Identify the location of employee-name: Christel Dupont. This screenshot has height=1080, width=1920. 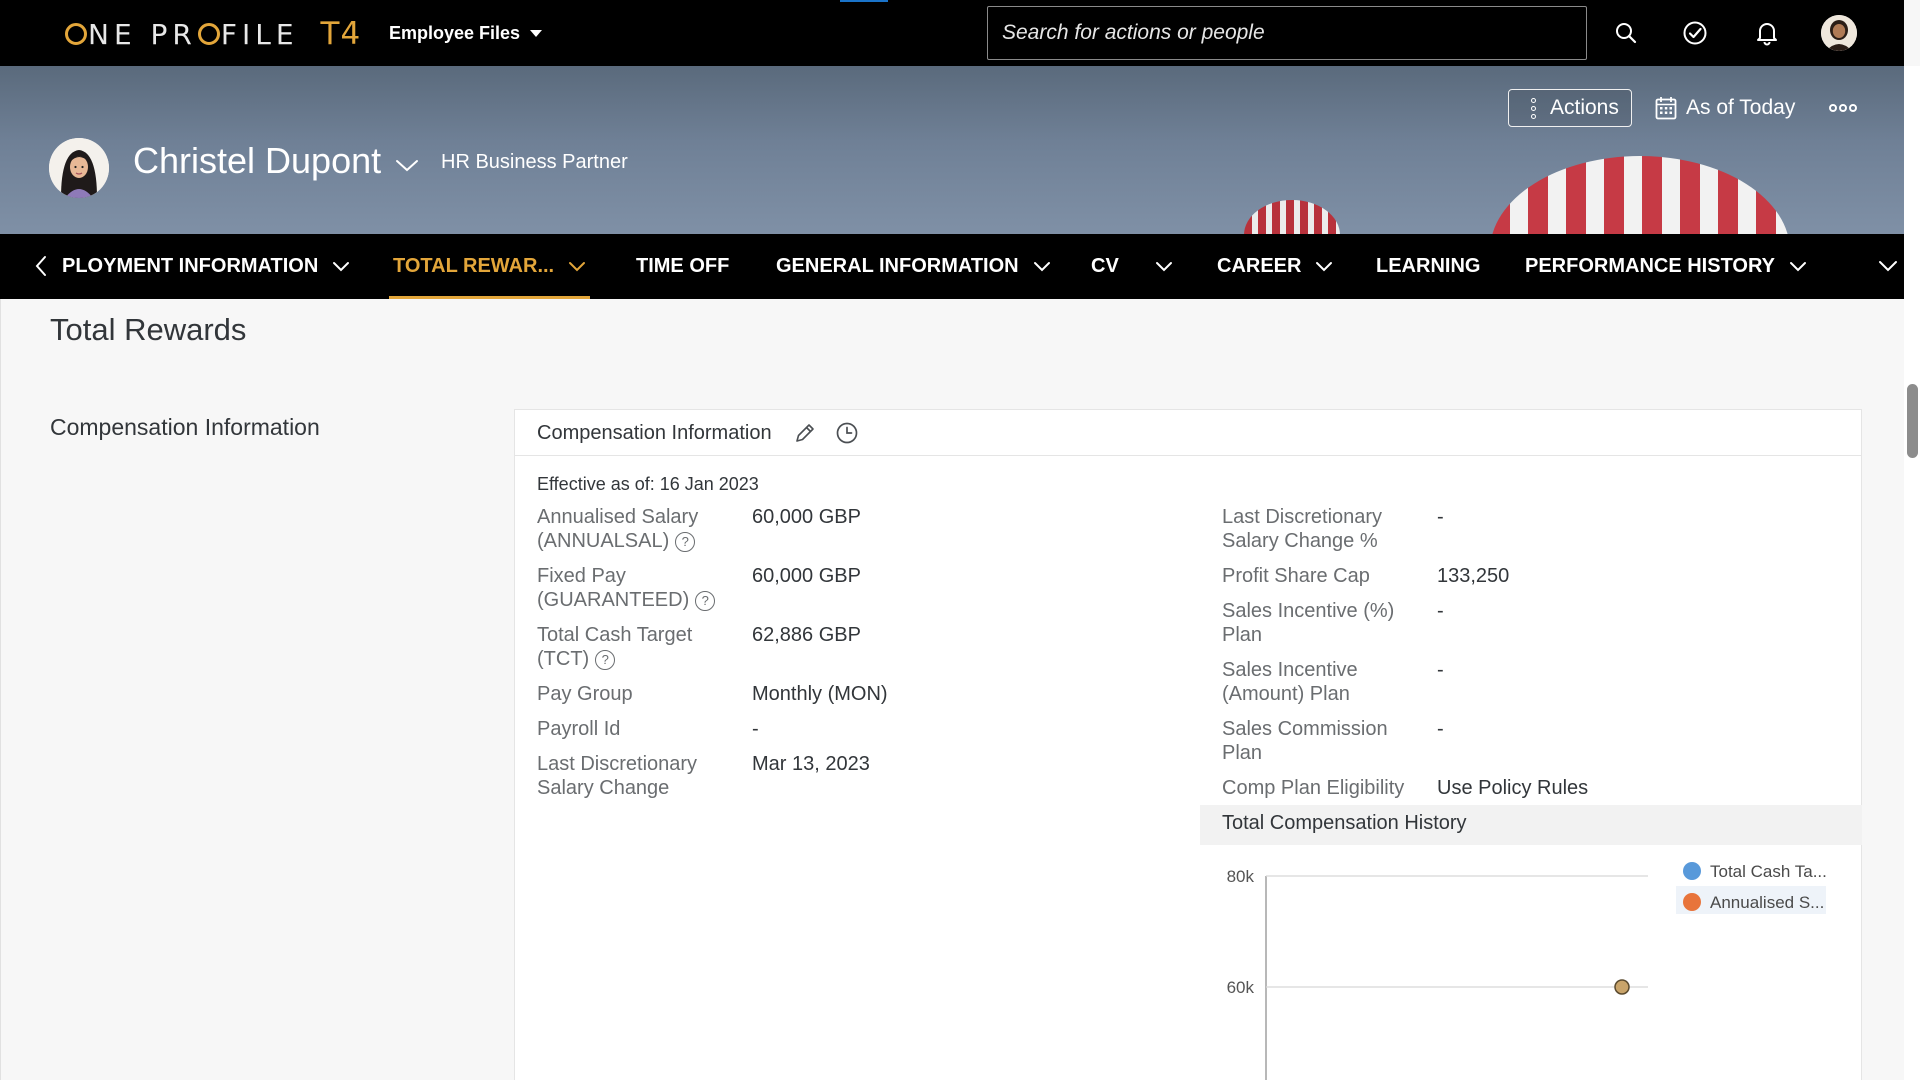
(257, 160).